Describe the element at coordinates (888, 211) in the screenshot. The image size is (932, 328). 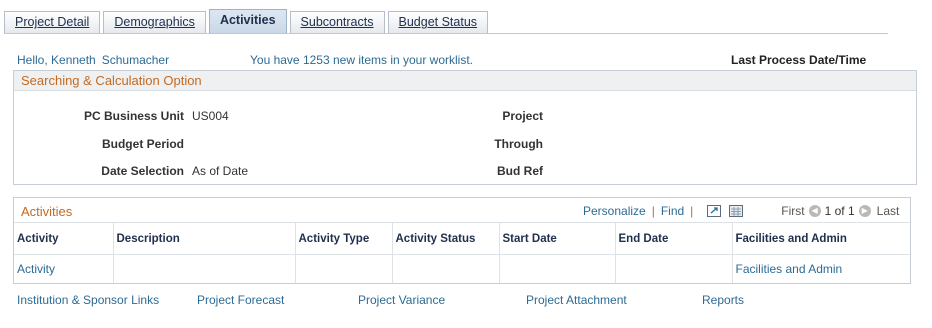
I see `last-label: Last` at that location.